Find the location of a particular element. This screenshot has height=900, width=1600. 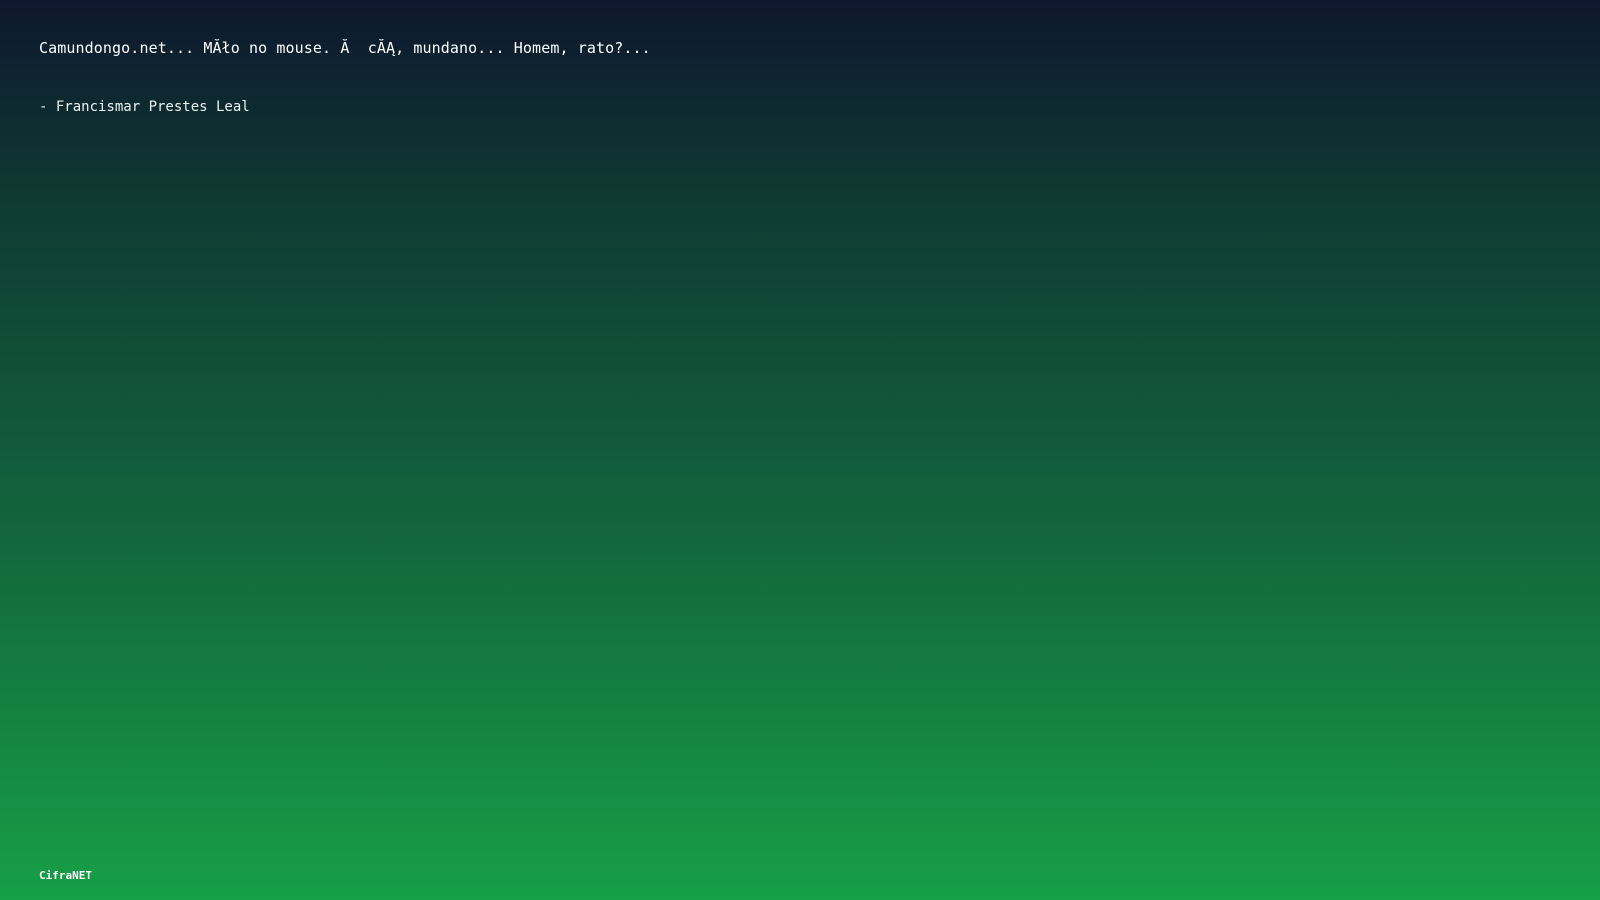

quote-author: - Francismar Prestes Leal is located at coordinates (144, 107).